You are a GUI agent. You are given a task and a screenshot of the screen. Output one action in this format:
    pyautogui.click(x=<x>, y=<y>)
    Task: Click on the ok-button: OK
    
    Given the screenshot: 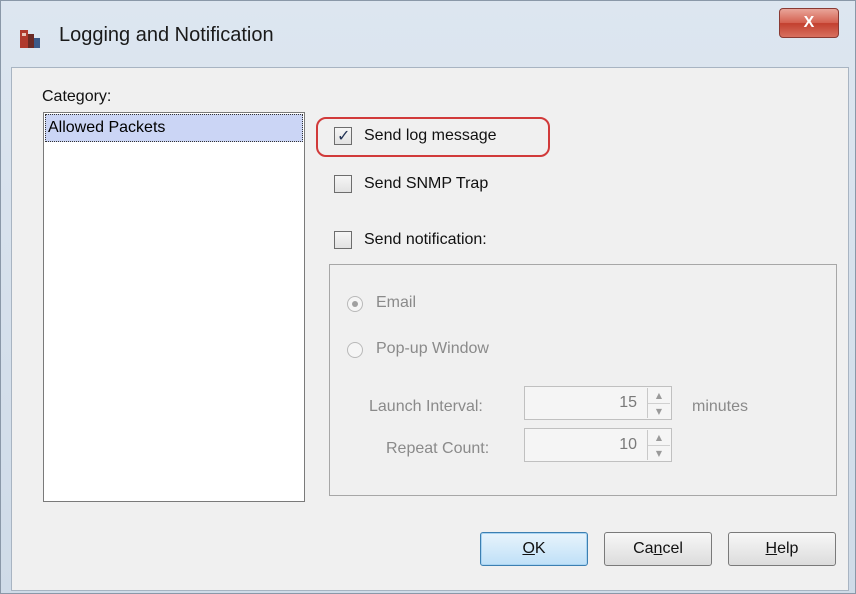 What is the action you would take?
    pyautogui.click(x=534, y=549)
    